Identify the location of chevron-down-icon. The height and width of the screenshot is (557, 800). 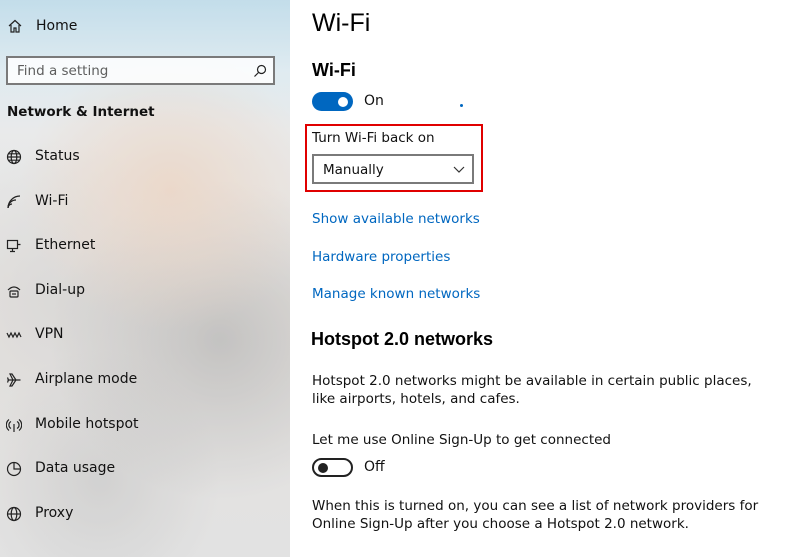
(459, 169).